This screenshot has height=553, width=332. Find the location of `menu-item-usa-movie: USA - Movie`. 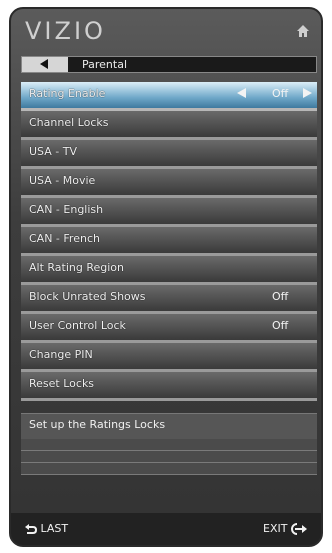

menu-item-usa-movie: USA - Movie is located at coordinates (169, 183).